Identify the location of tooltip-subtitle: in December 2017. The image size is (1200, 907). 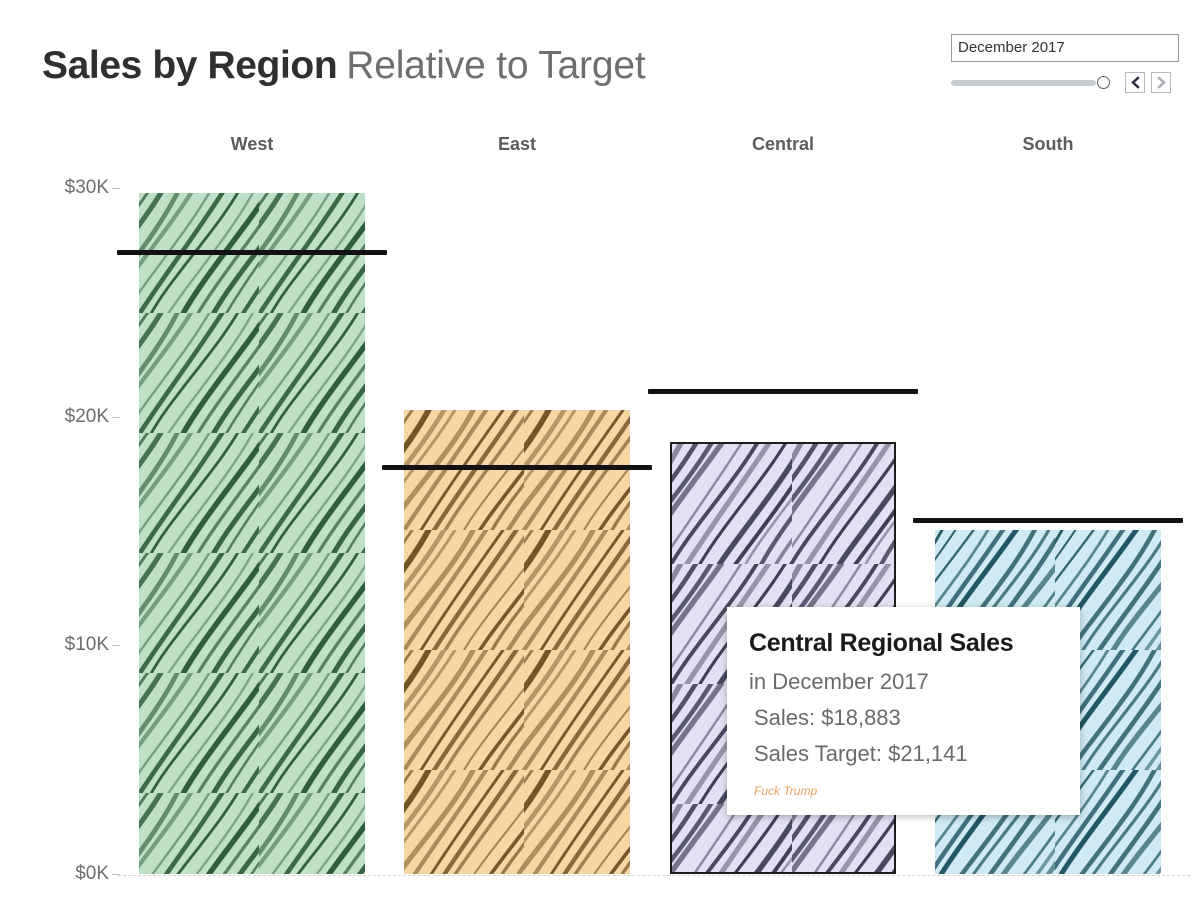
(839, 681).